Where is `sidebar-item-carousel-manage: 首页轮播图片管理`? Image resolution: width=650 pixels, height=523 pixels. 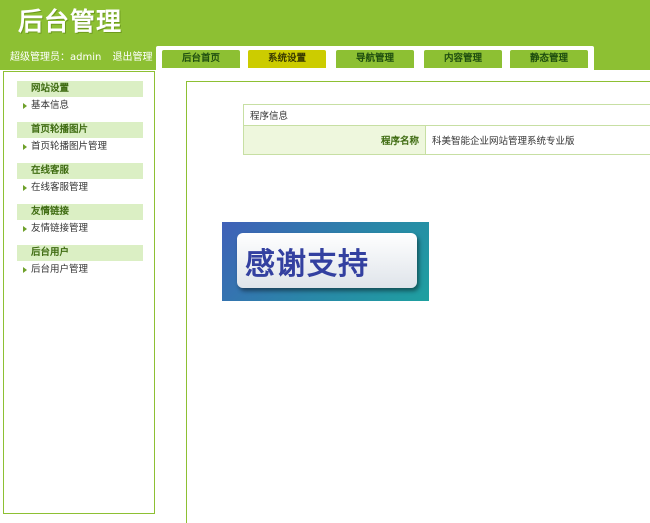 sidebar-item-carousel-manage: 首页轮播图片管理 is located at coordinates (80, 147).